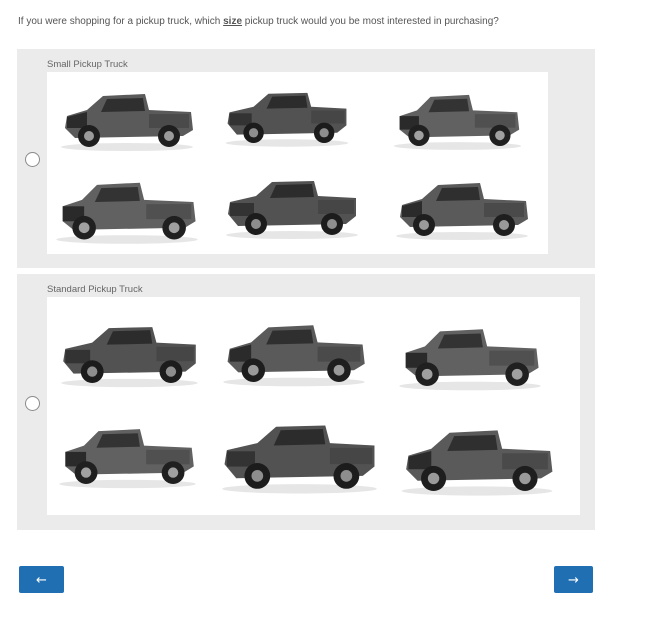 Image resolution: width=658 pixels, height=633 pixels. Describe the element at coordinates (573, 579) in the screenshot. I see `next-button: →` at that location.